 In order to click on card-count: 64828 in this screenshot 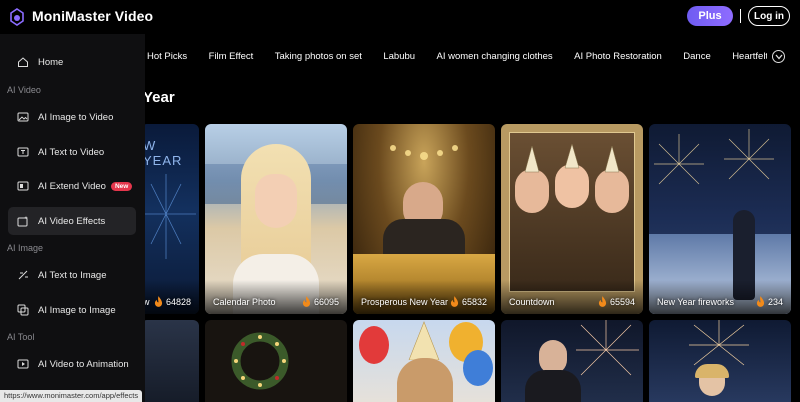, I will do `click(172, 301)`.